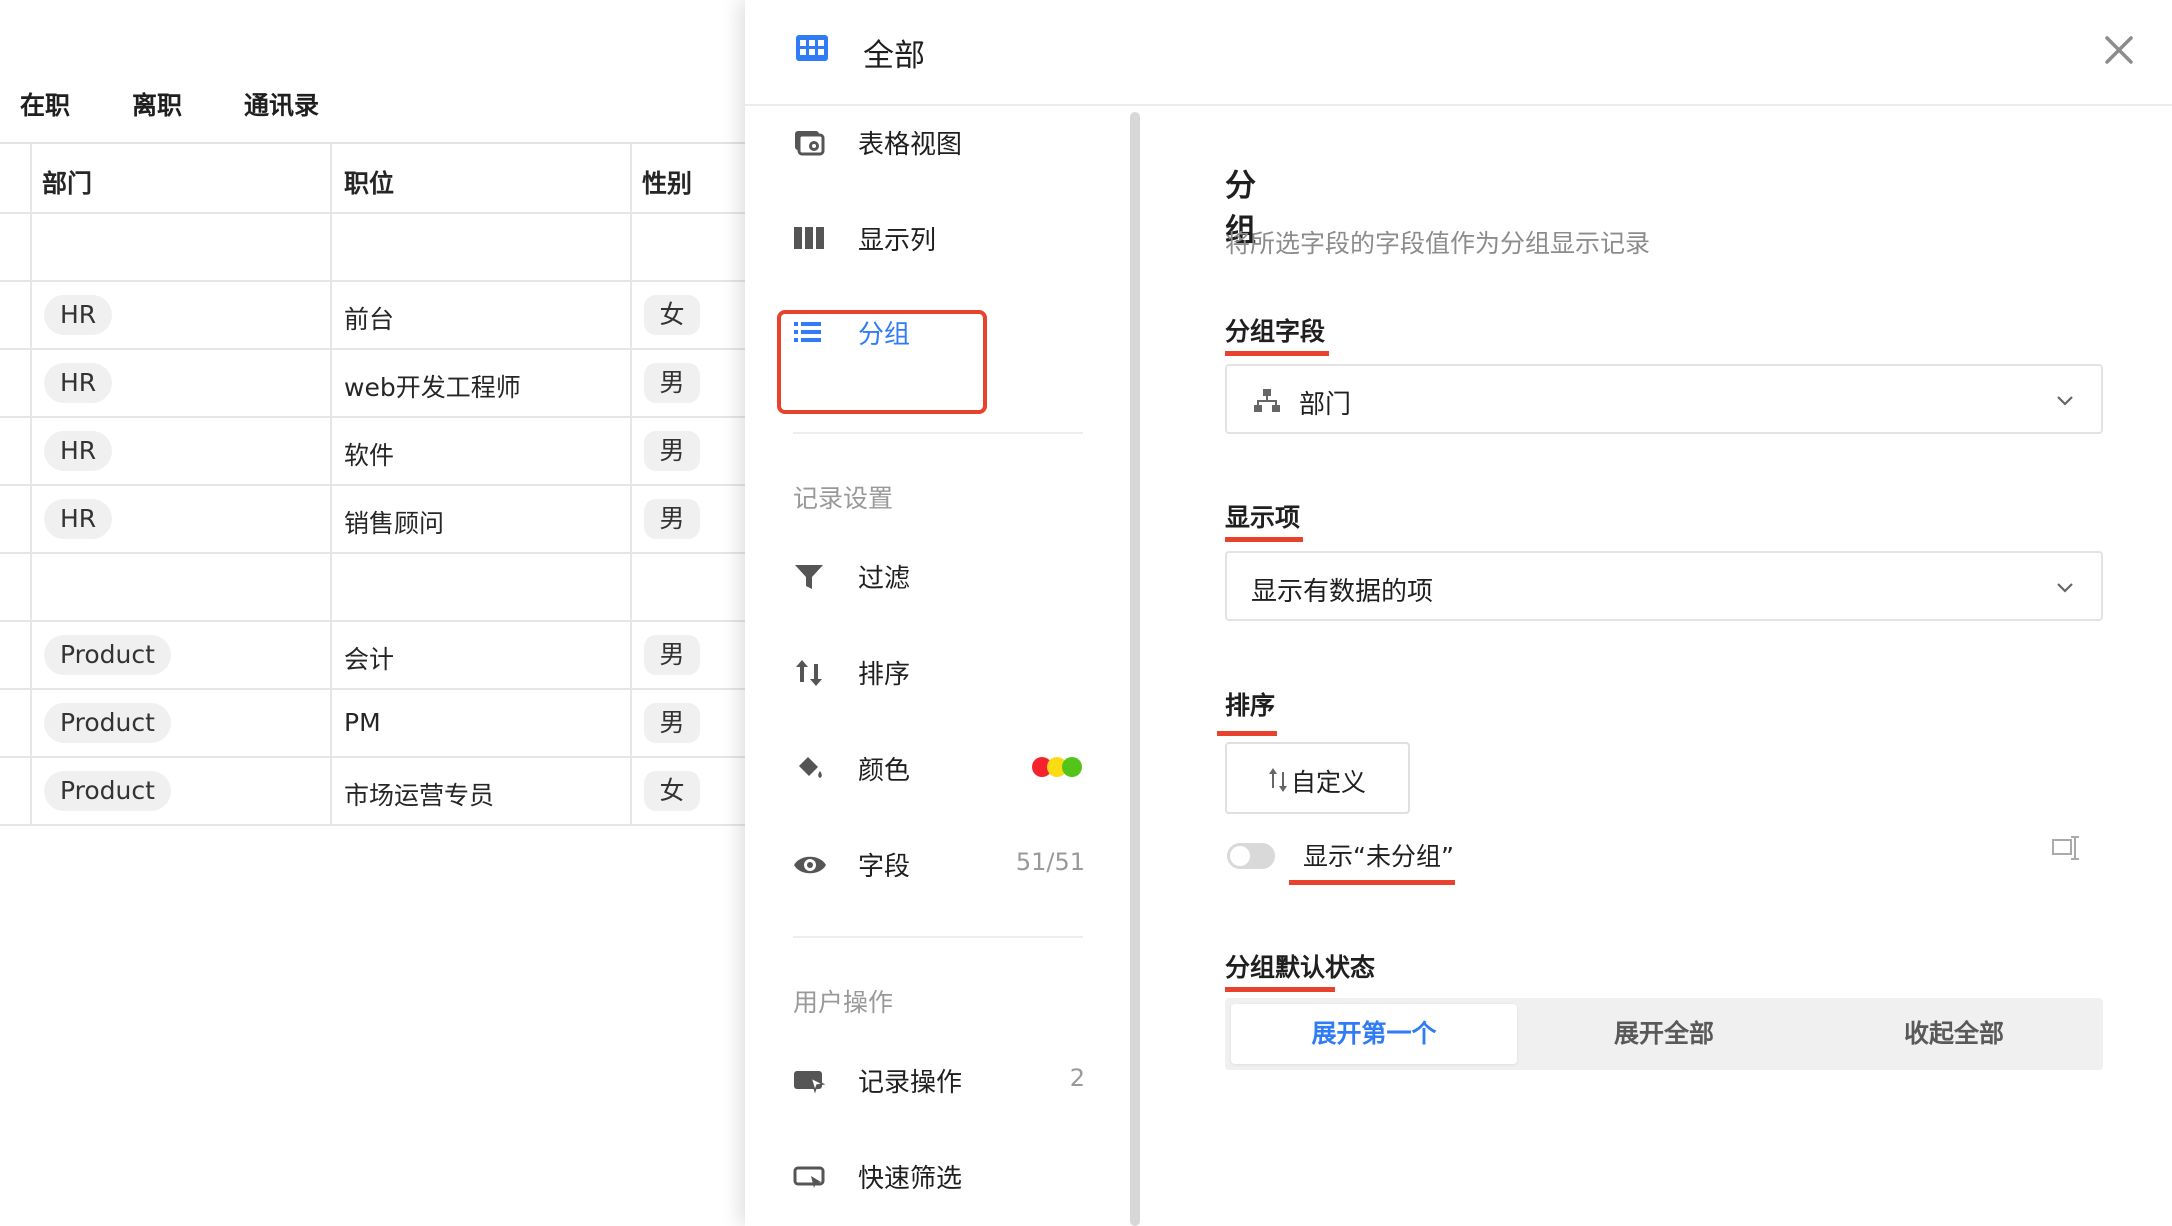 This screenshot has width=2172, height=1226. Describe the element at coordinates (915, 671) in the screenshot. I see `menu-item-sort: 排序` at that location.